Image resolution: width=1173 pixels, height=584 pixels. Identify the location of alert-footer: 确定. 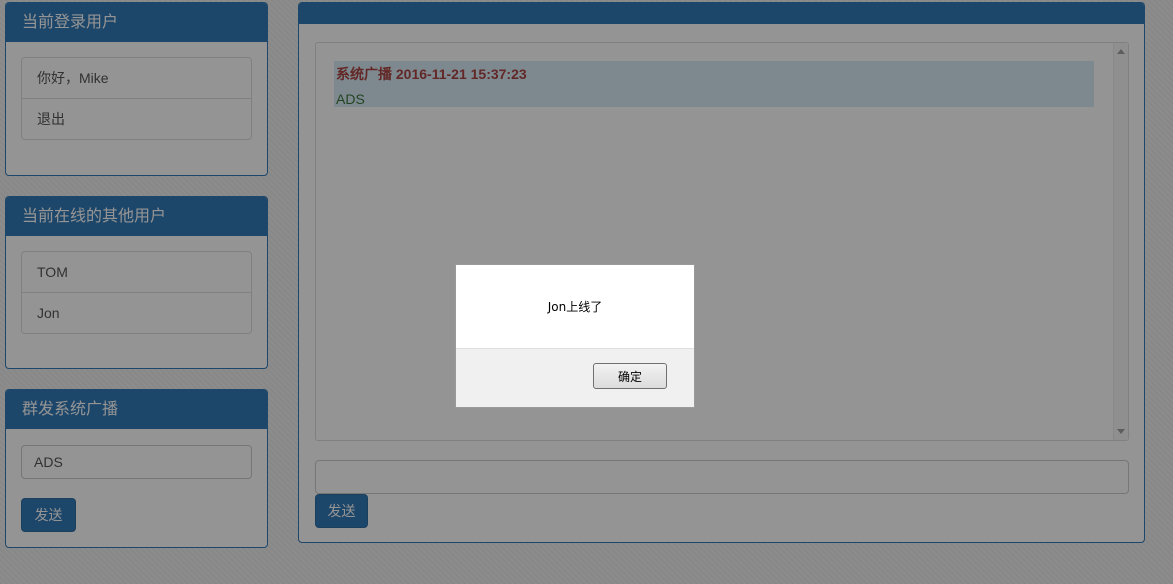
(575, 377).